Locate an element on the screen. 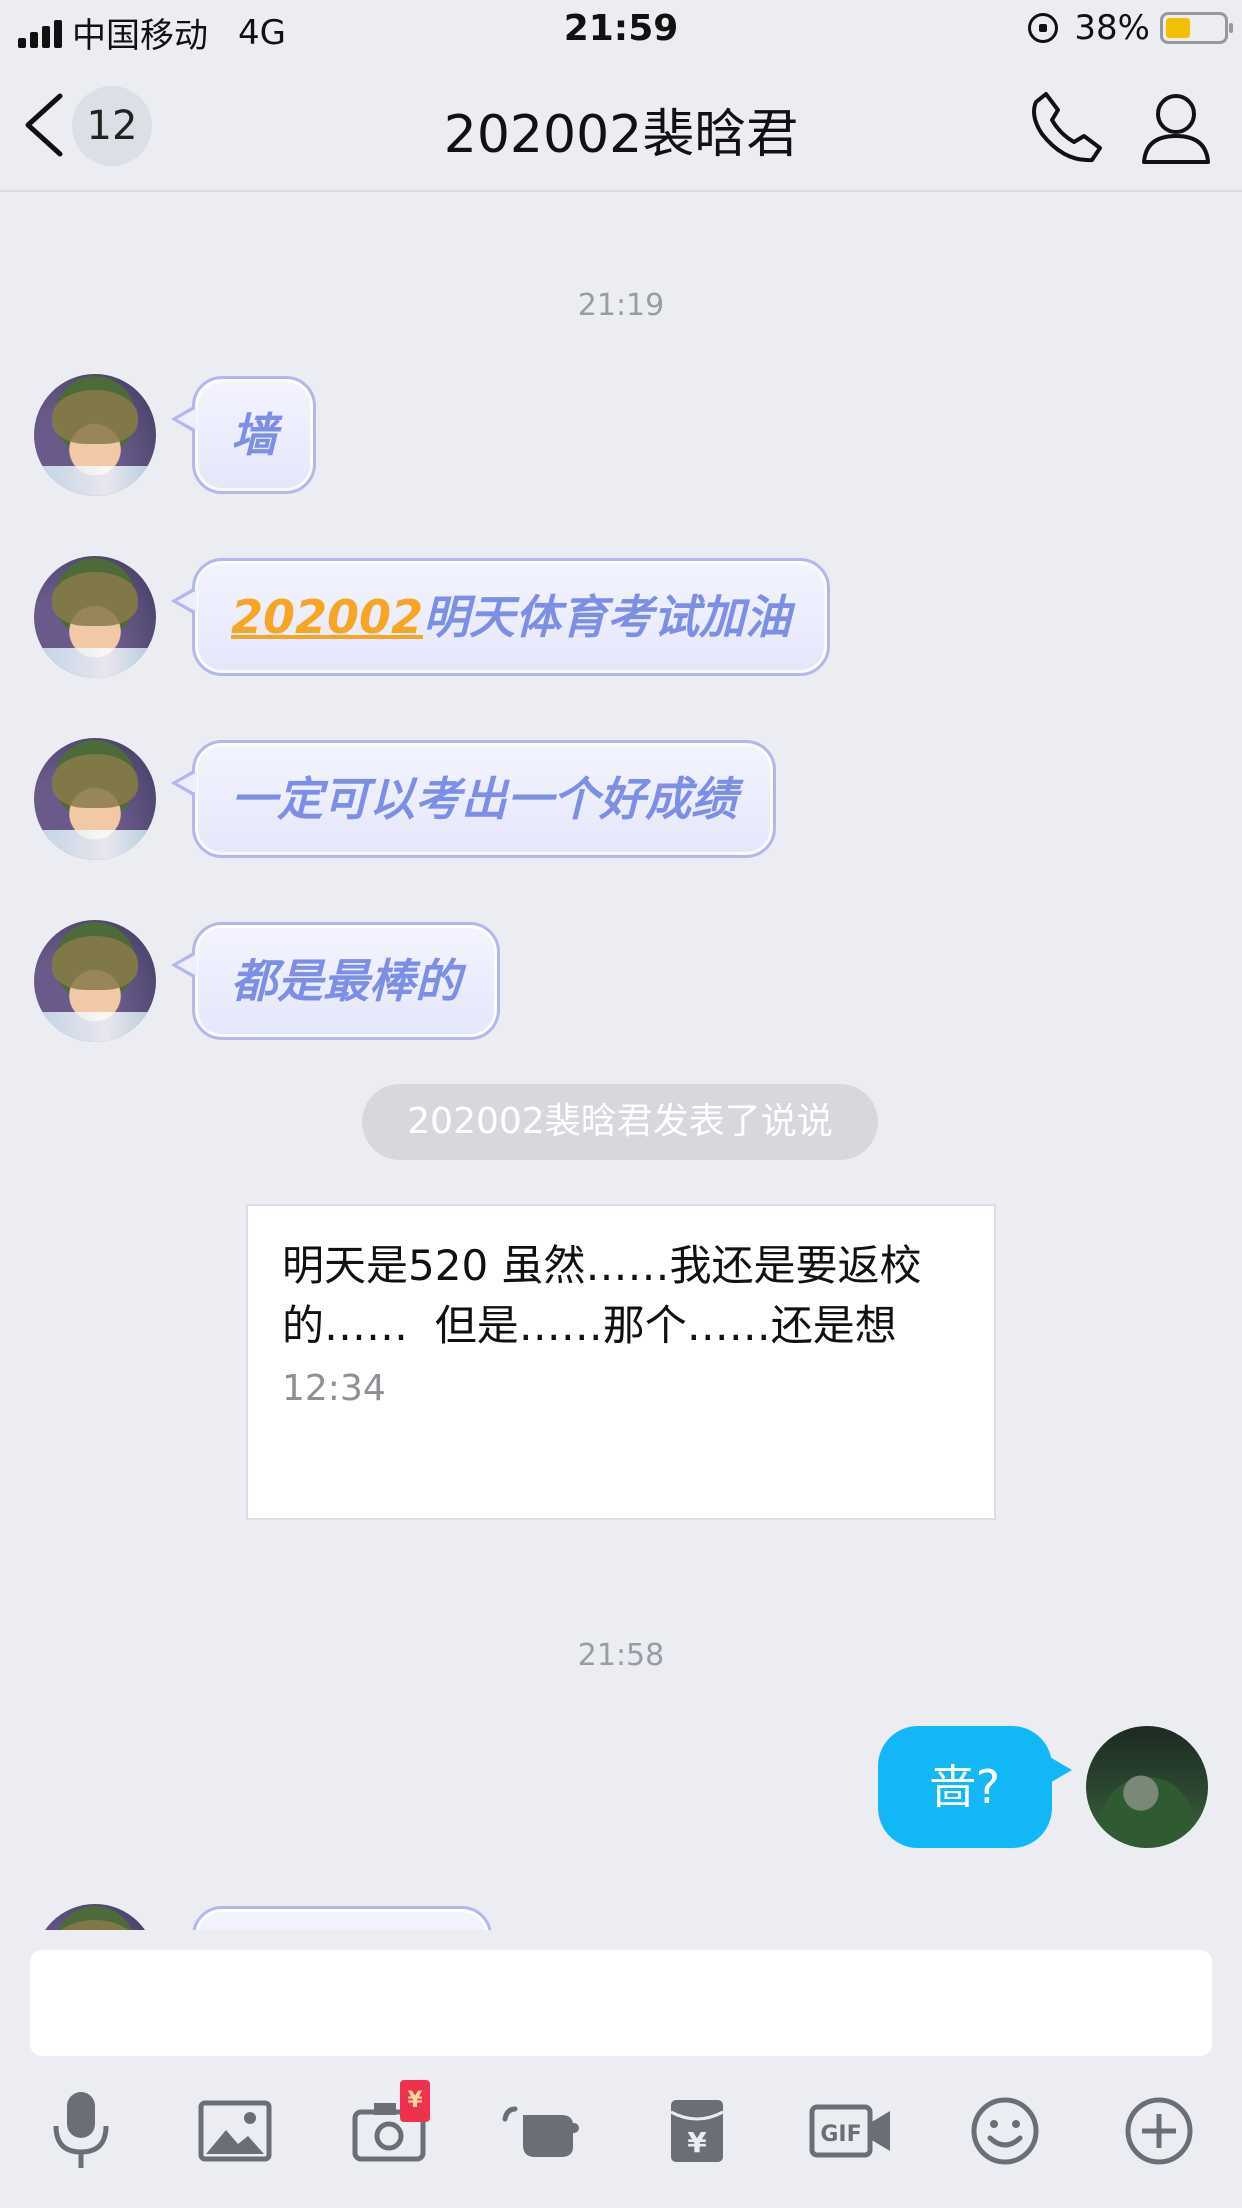  incoming-bubble: 一定可以考出一个好成绩 is located at coordinates (473, 799).